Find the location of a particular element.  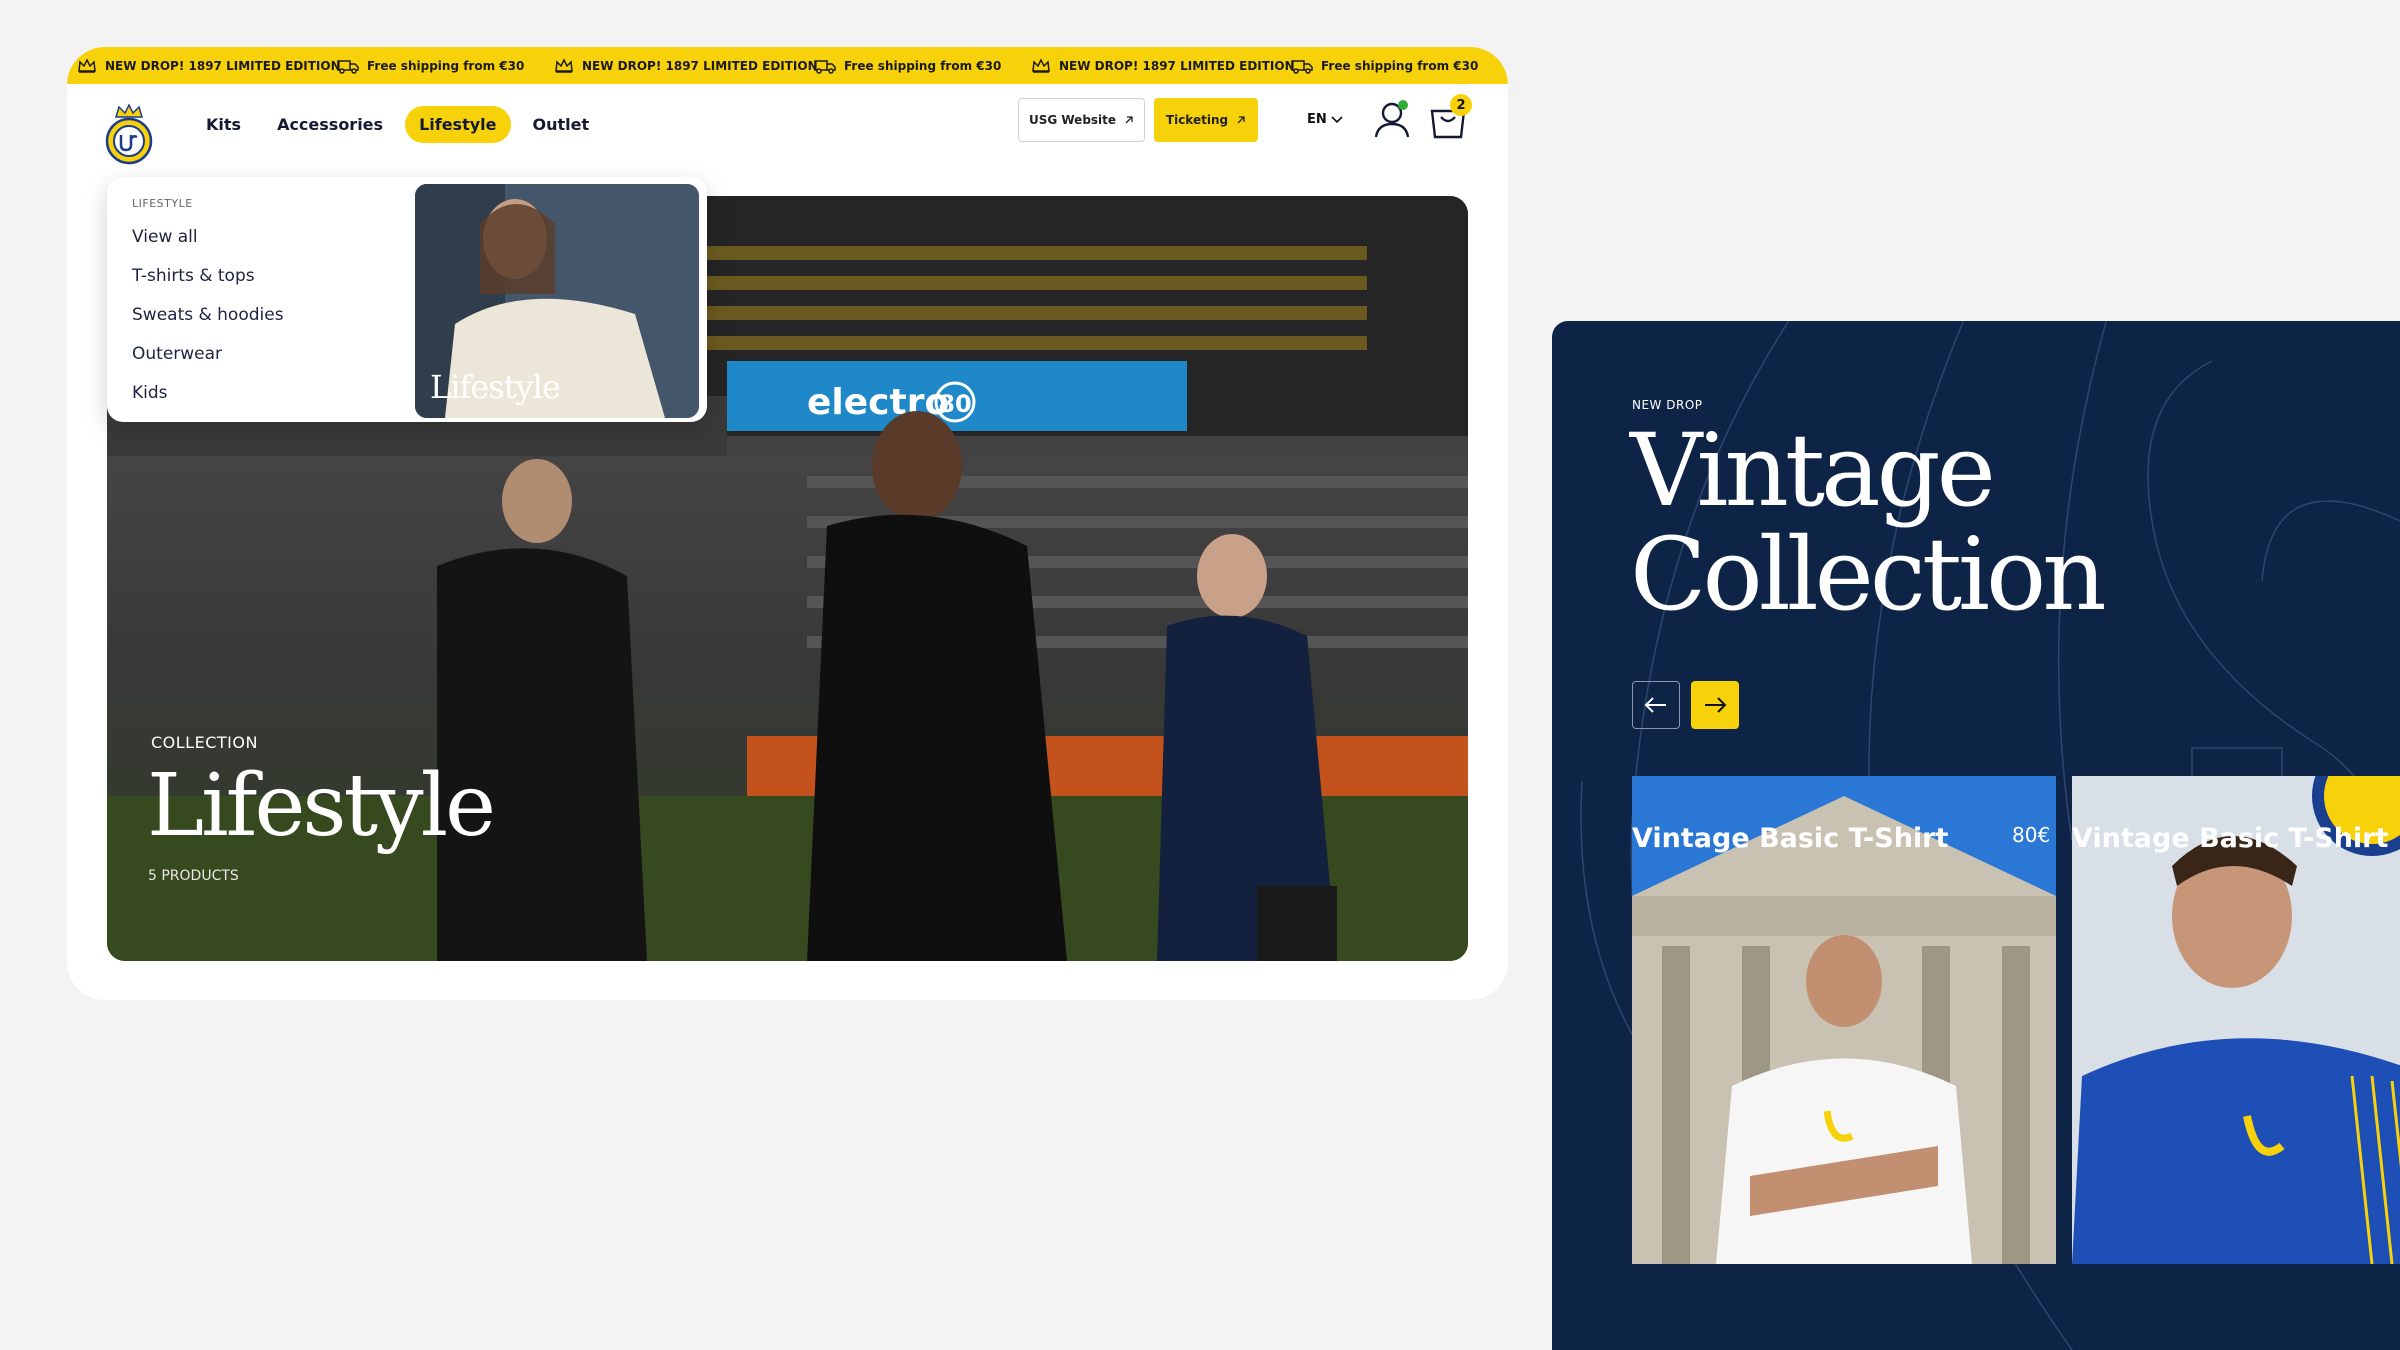

carousel-next-button is located at coordinates (1715, 705).